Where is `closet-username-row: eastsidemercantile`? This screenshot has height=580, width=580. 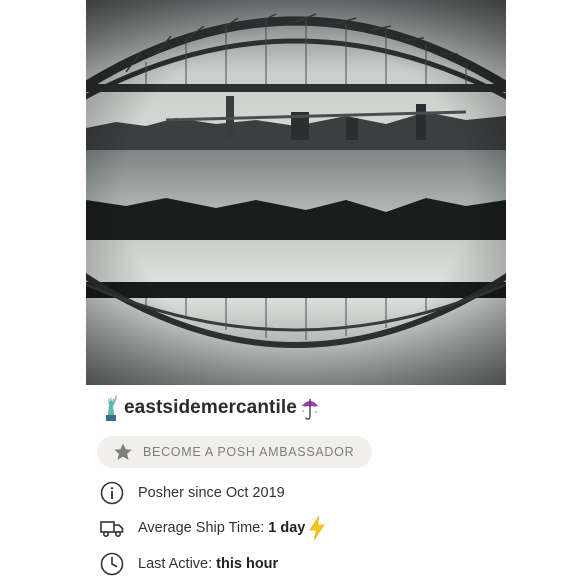
closet-username-row: eastsidemercantile is located at coordinates (210, 408).